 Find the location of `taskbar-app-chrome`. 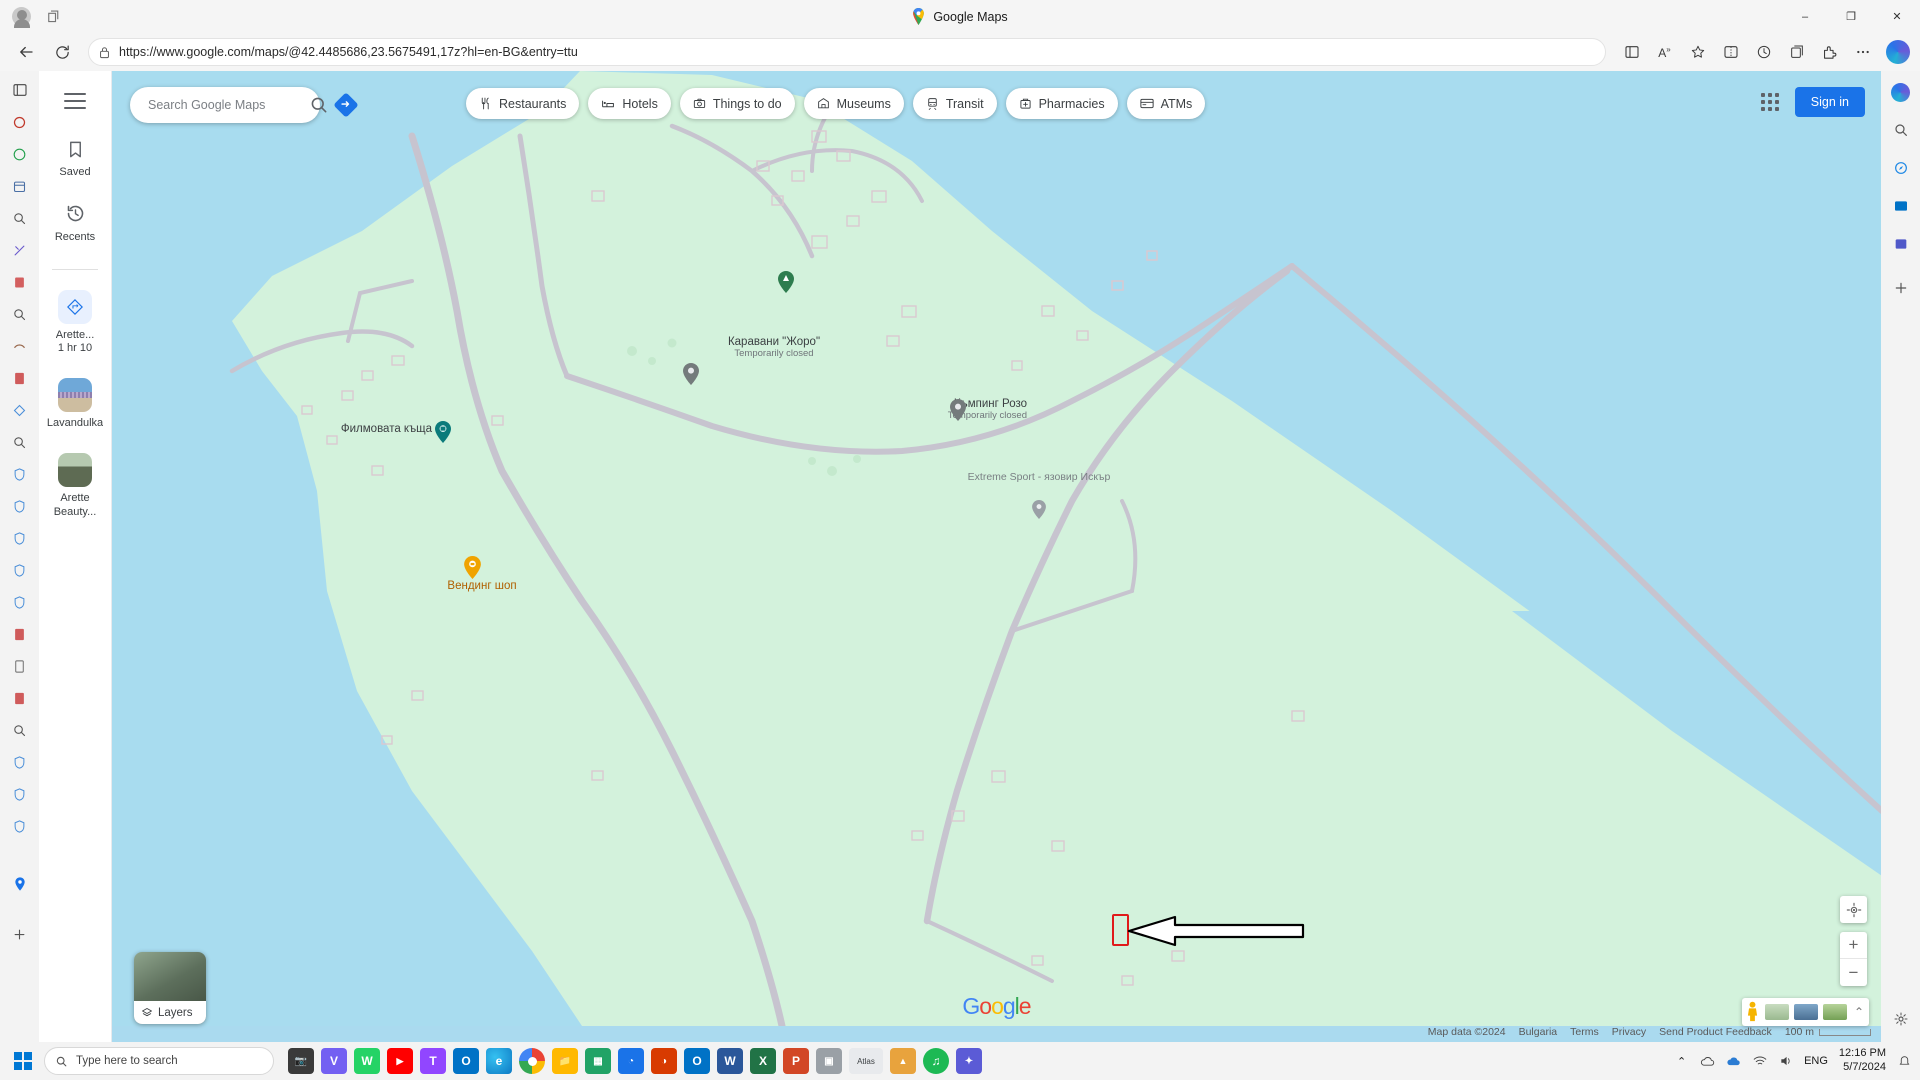

taskbar-app-chrome is located at coordinates (532, 1061).